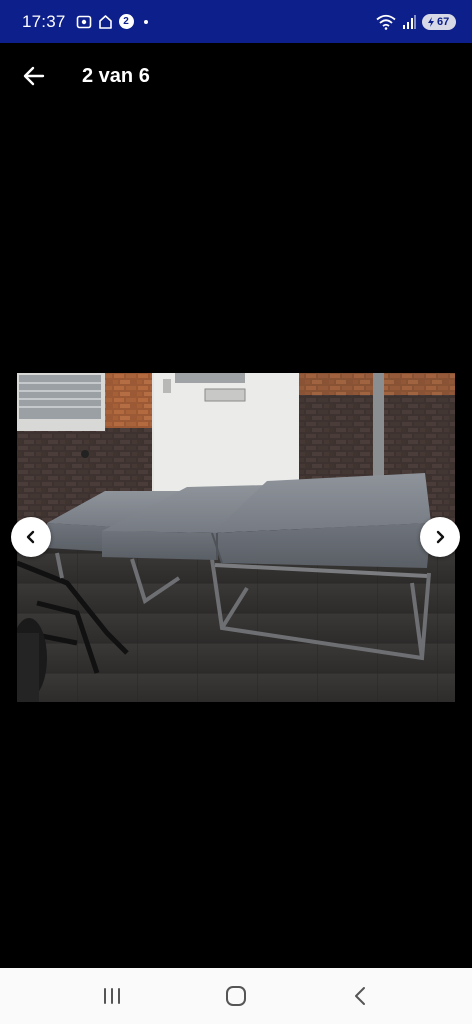 The image size is (472, 1024). I want to click on chevron-right-icon, so click(440, 537).